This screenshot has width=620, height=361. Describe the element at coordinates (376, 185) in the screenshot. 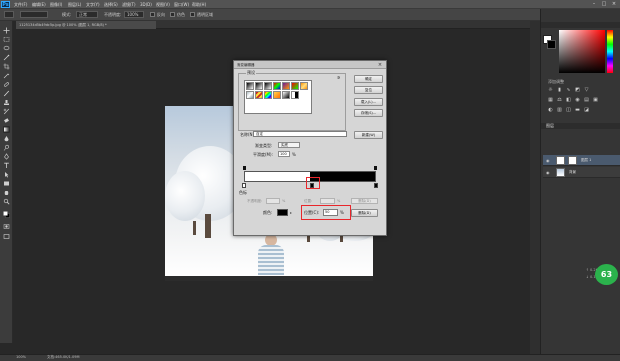

I see `color-stop-black` at that location.